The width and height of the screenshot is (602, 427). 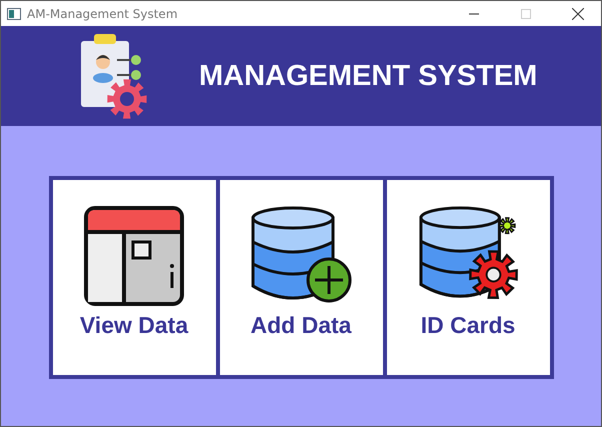 What do you see at coordinates (468, 325) in the screenshot?
I see `card-label: ID Cards` at bounding box center [468, 325].